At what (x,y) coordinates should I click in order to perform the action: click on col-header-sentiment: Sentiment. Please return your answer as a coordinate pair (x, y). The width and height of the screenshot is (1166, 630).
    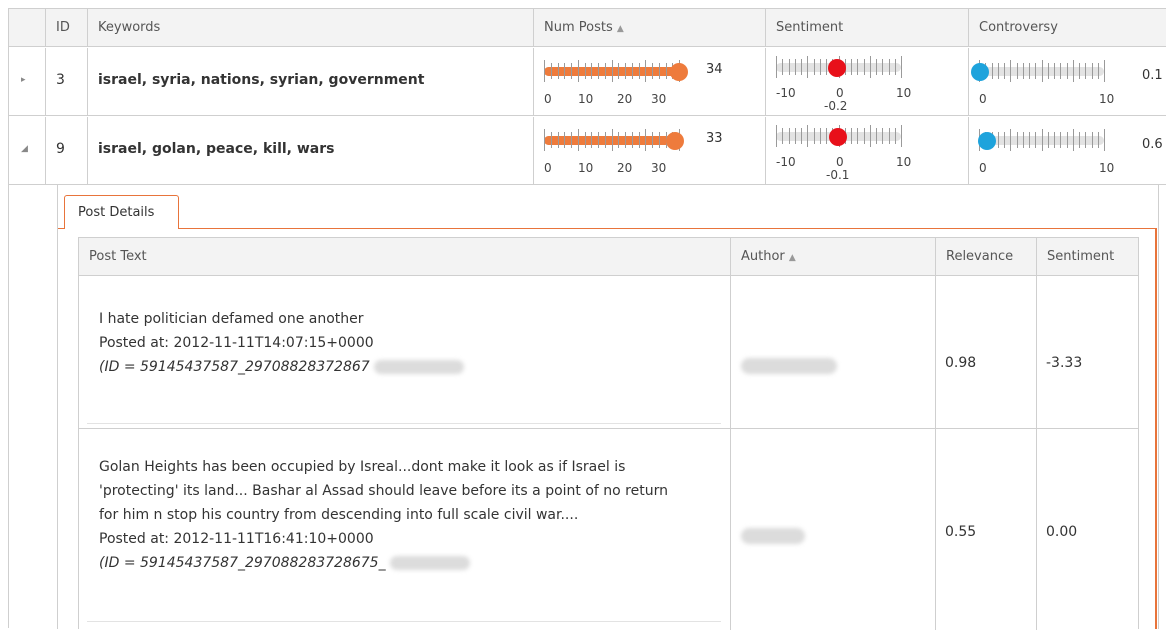
    Looking at the image, I should click on (866, 28).